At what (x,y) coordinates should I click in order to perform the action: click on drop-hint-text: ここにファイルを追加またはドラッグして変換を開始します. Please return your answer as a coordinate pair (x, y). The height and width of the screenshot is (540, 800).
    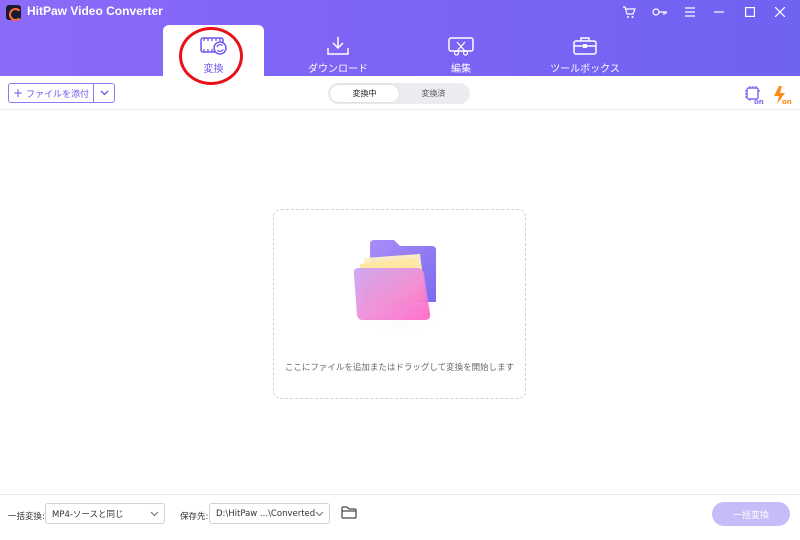
    Looking at the image, I should click on (399, 368).